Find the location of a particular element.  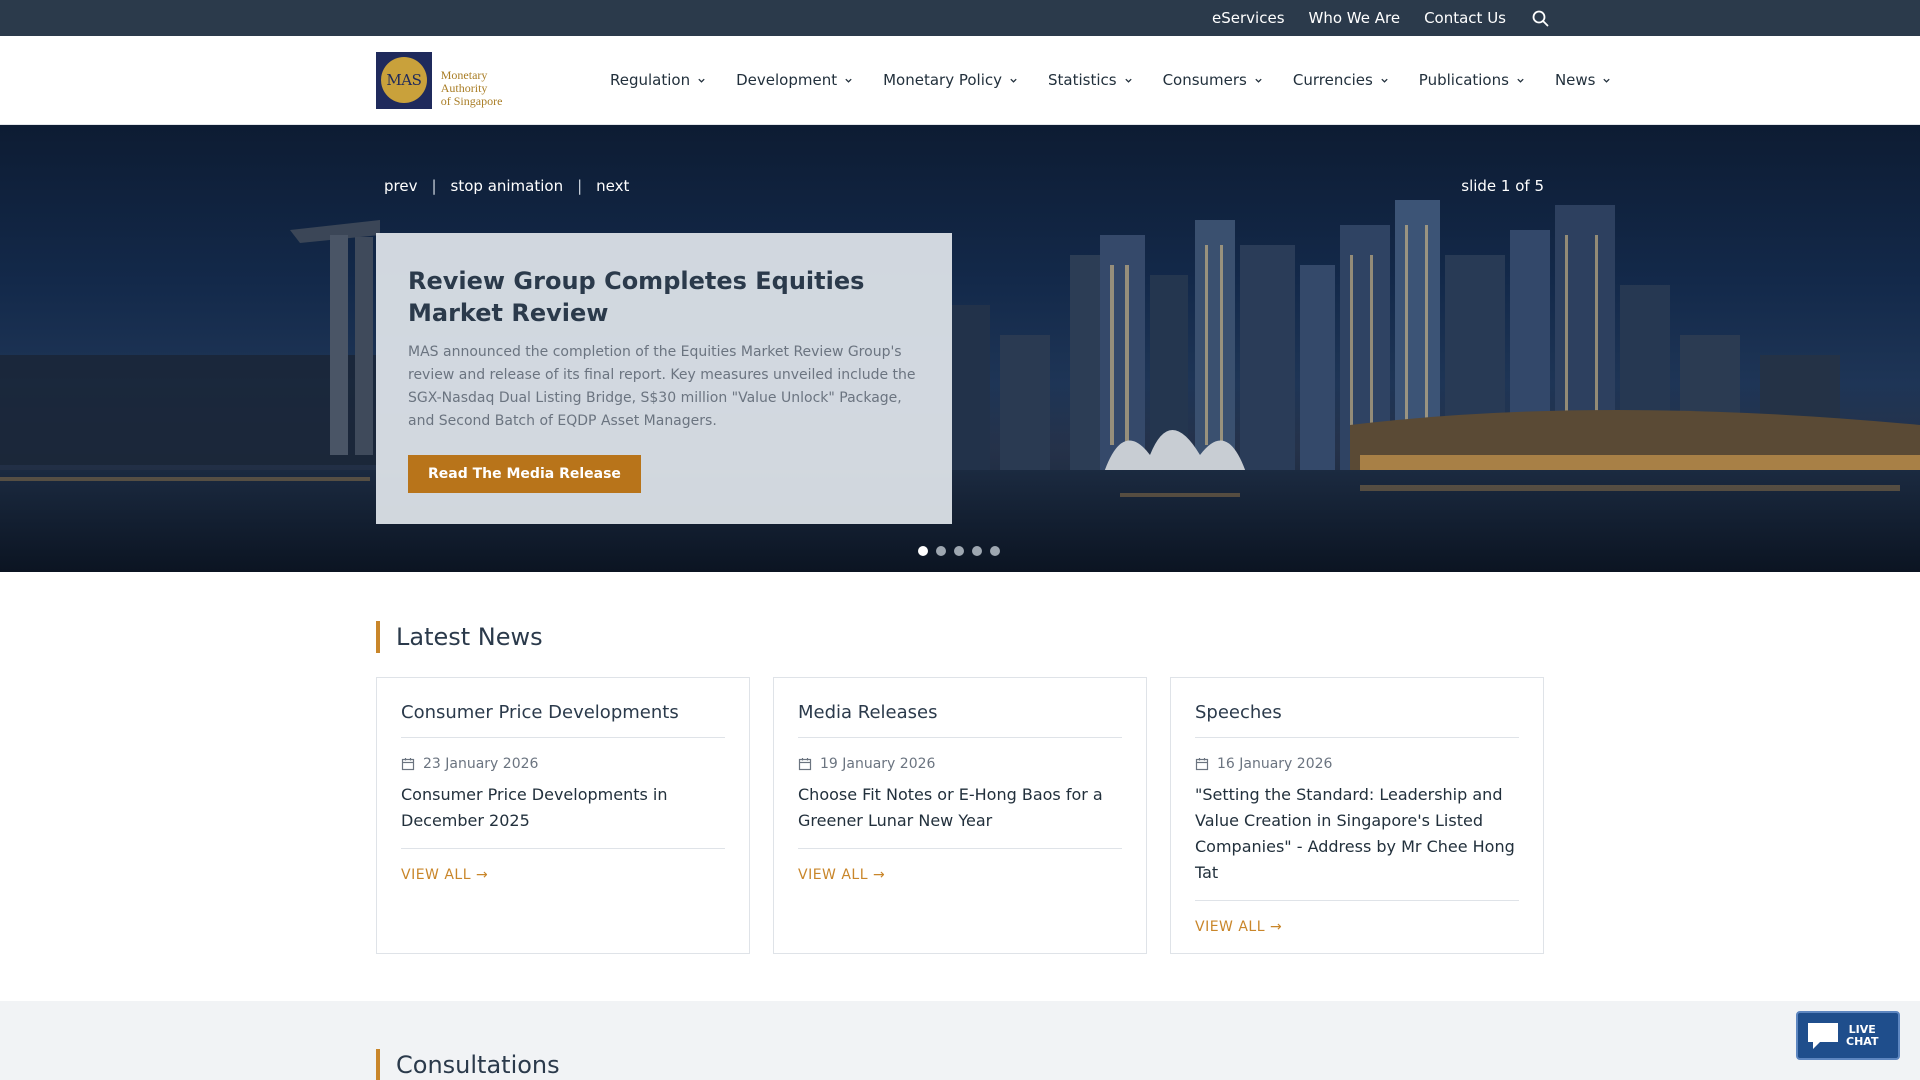

slide-counter: slide 1 of 5 is located at coordinates (1502, 186).